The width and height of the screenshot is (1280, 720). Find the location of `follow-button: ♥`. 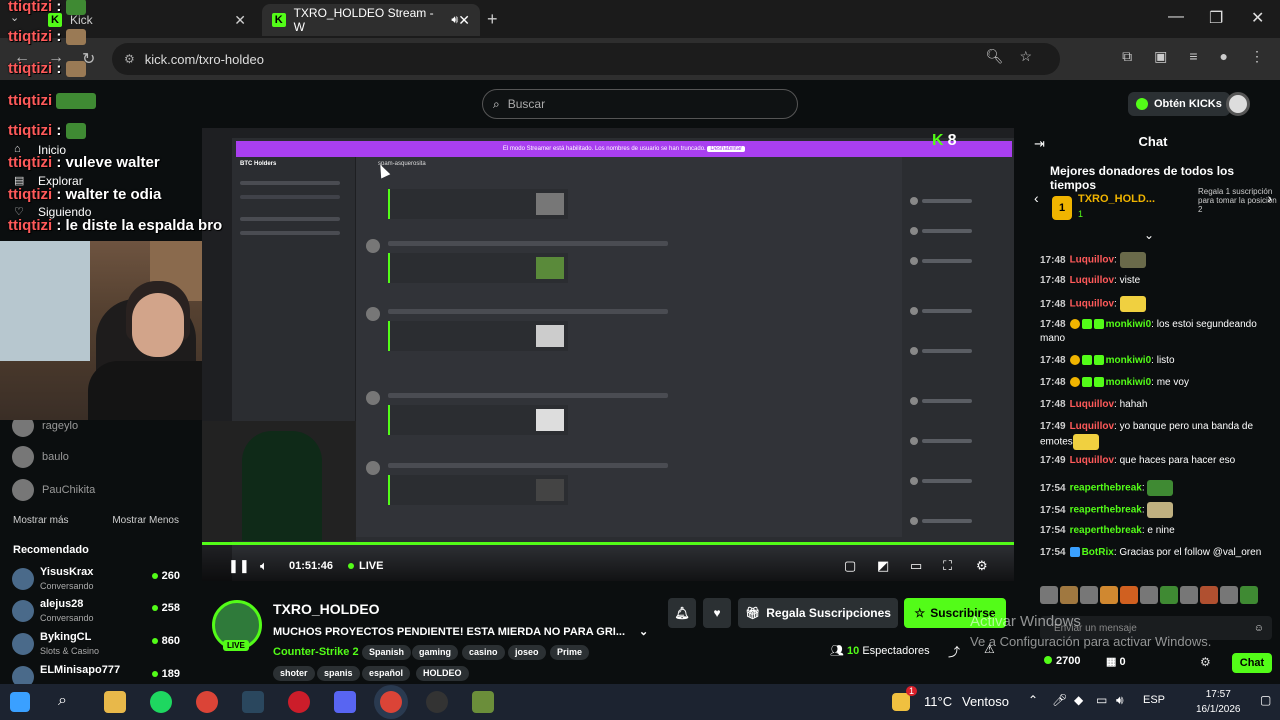

follow-button: ♥ is located at coordinates (717, 613).